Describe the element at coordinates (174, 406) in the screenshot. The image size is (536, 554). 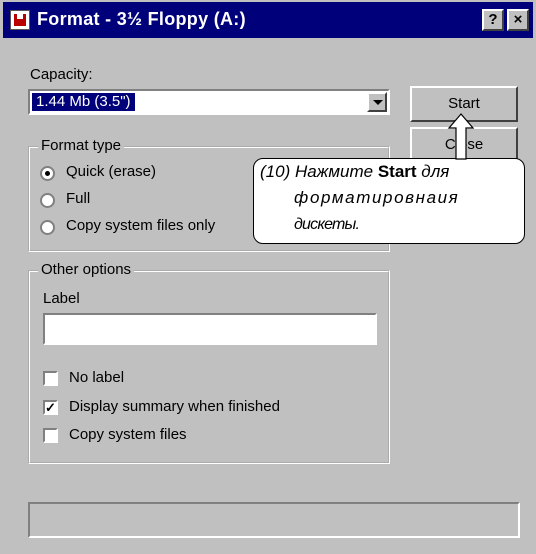
I see `checkbox-display-summary-text: Display summary when finished` at that location.